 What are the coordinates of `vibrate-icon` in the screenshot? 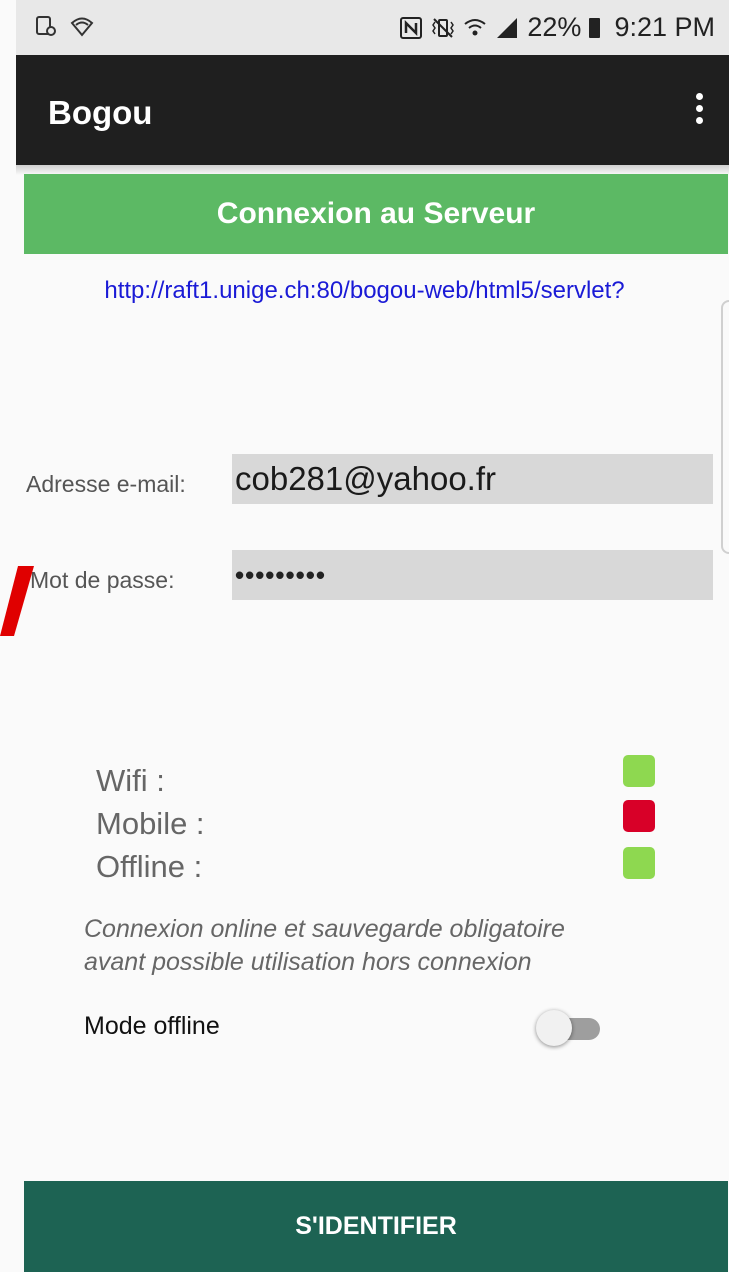 It's located at (443, 27).